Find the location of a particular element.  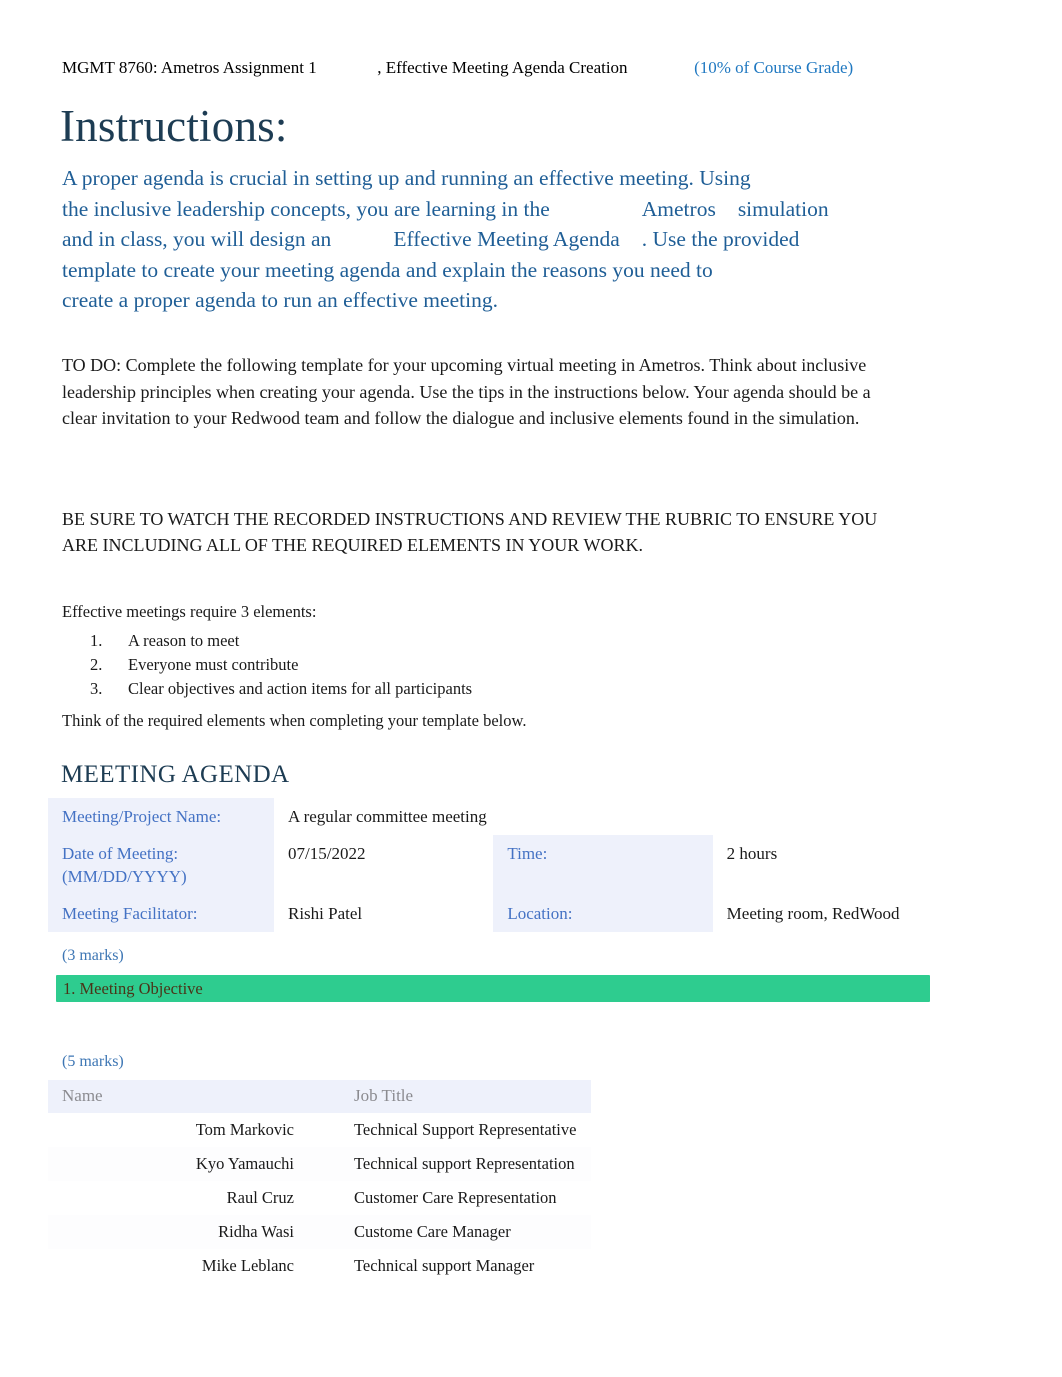

marks-5-label: (5 marks) is located at coordinates (93, 1061).